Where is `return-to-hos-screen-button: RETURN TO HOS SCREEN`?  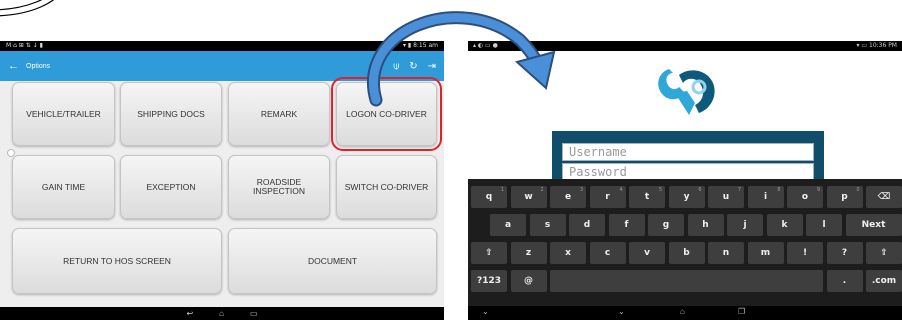
return-to-hos-screen-button: RETURN TO HOS SCREEN is located at coordinates (117, 261).